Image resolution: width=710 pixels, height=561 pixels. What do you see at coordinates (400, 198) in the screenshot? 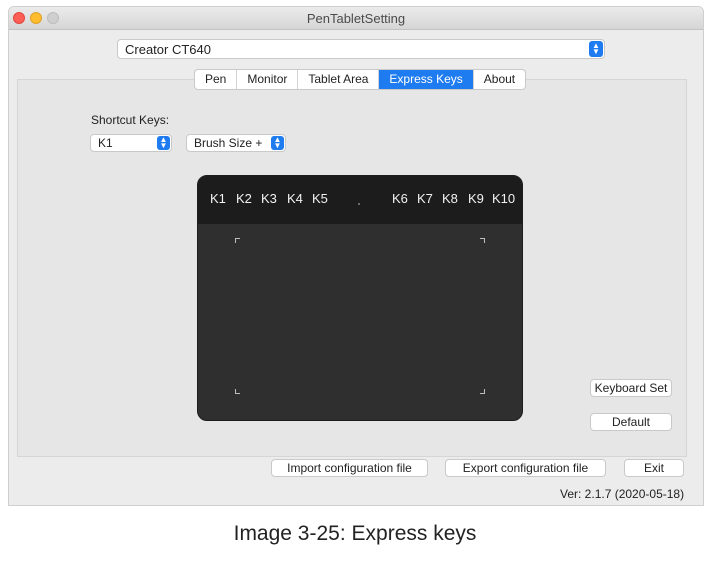
I see `express-key-k6: K6` at bounding box center [400, 198].